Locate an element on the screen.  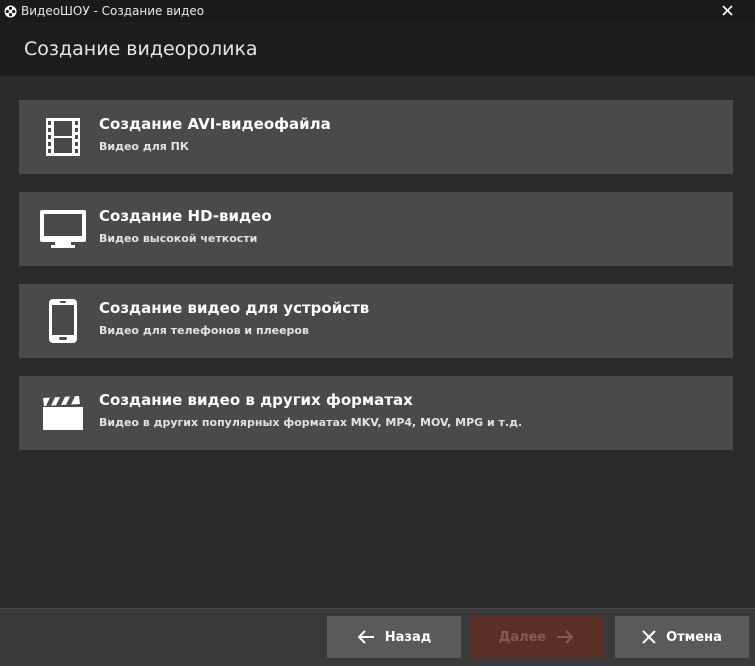
arrow-right-icon is located at coordinates (565, 637).